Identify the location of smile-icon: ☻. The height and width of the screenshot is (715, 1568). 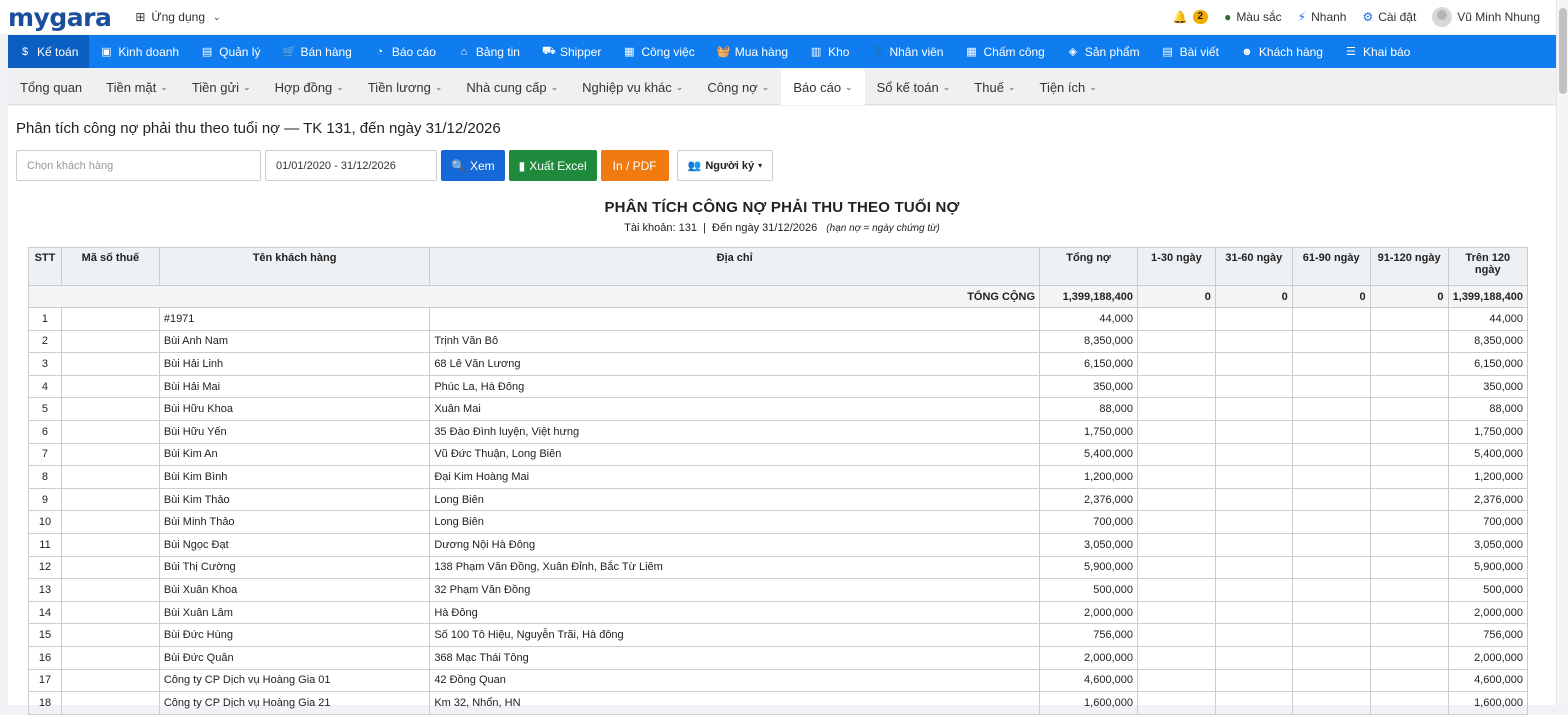
(1247, 51).